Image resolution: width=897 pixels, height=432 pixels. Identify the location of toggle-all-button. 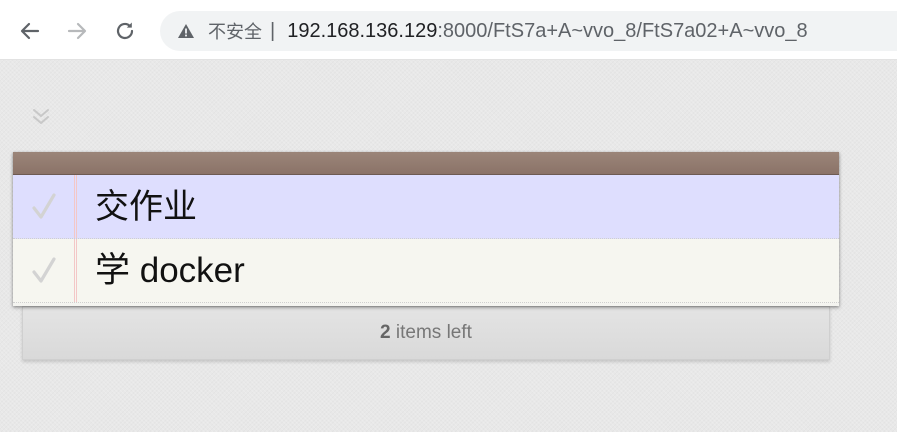
(41, 117).